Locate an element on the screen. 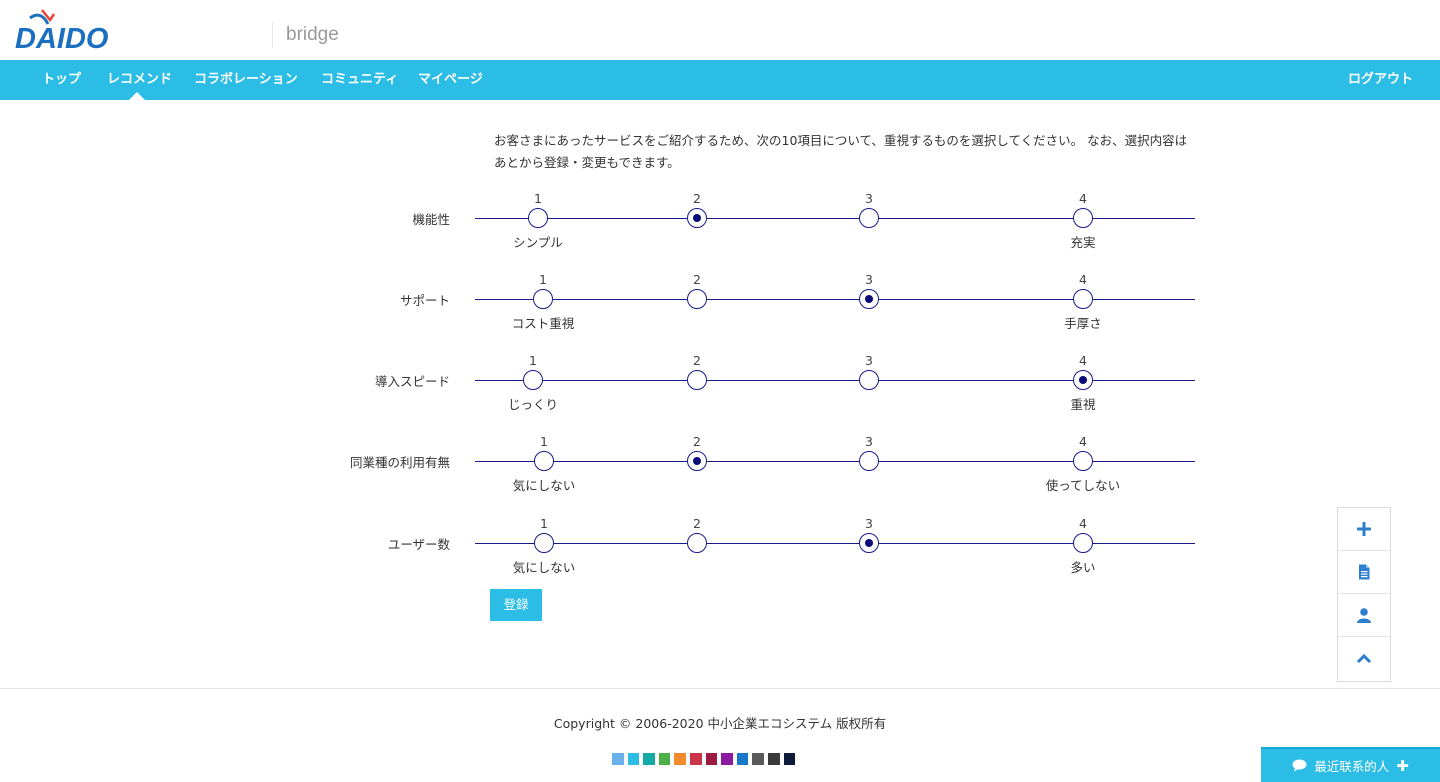  recent-contacts-button: 最近联系的人 ✚ is located at coordinates (1350, 764).